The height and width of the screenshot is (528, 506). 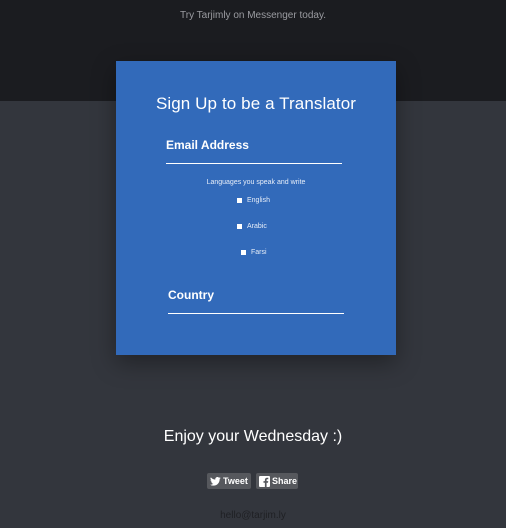 I want to click on facebook-f-icon, so click(x=264, y=481).